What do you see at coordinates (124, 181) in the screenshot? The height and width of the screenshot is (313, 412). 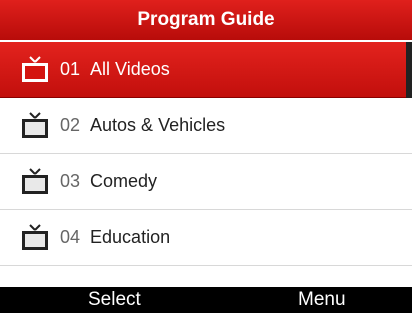 I see `item-label: Comedy` at bounding box center [124, 181].